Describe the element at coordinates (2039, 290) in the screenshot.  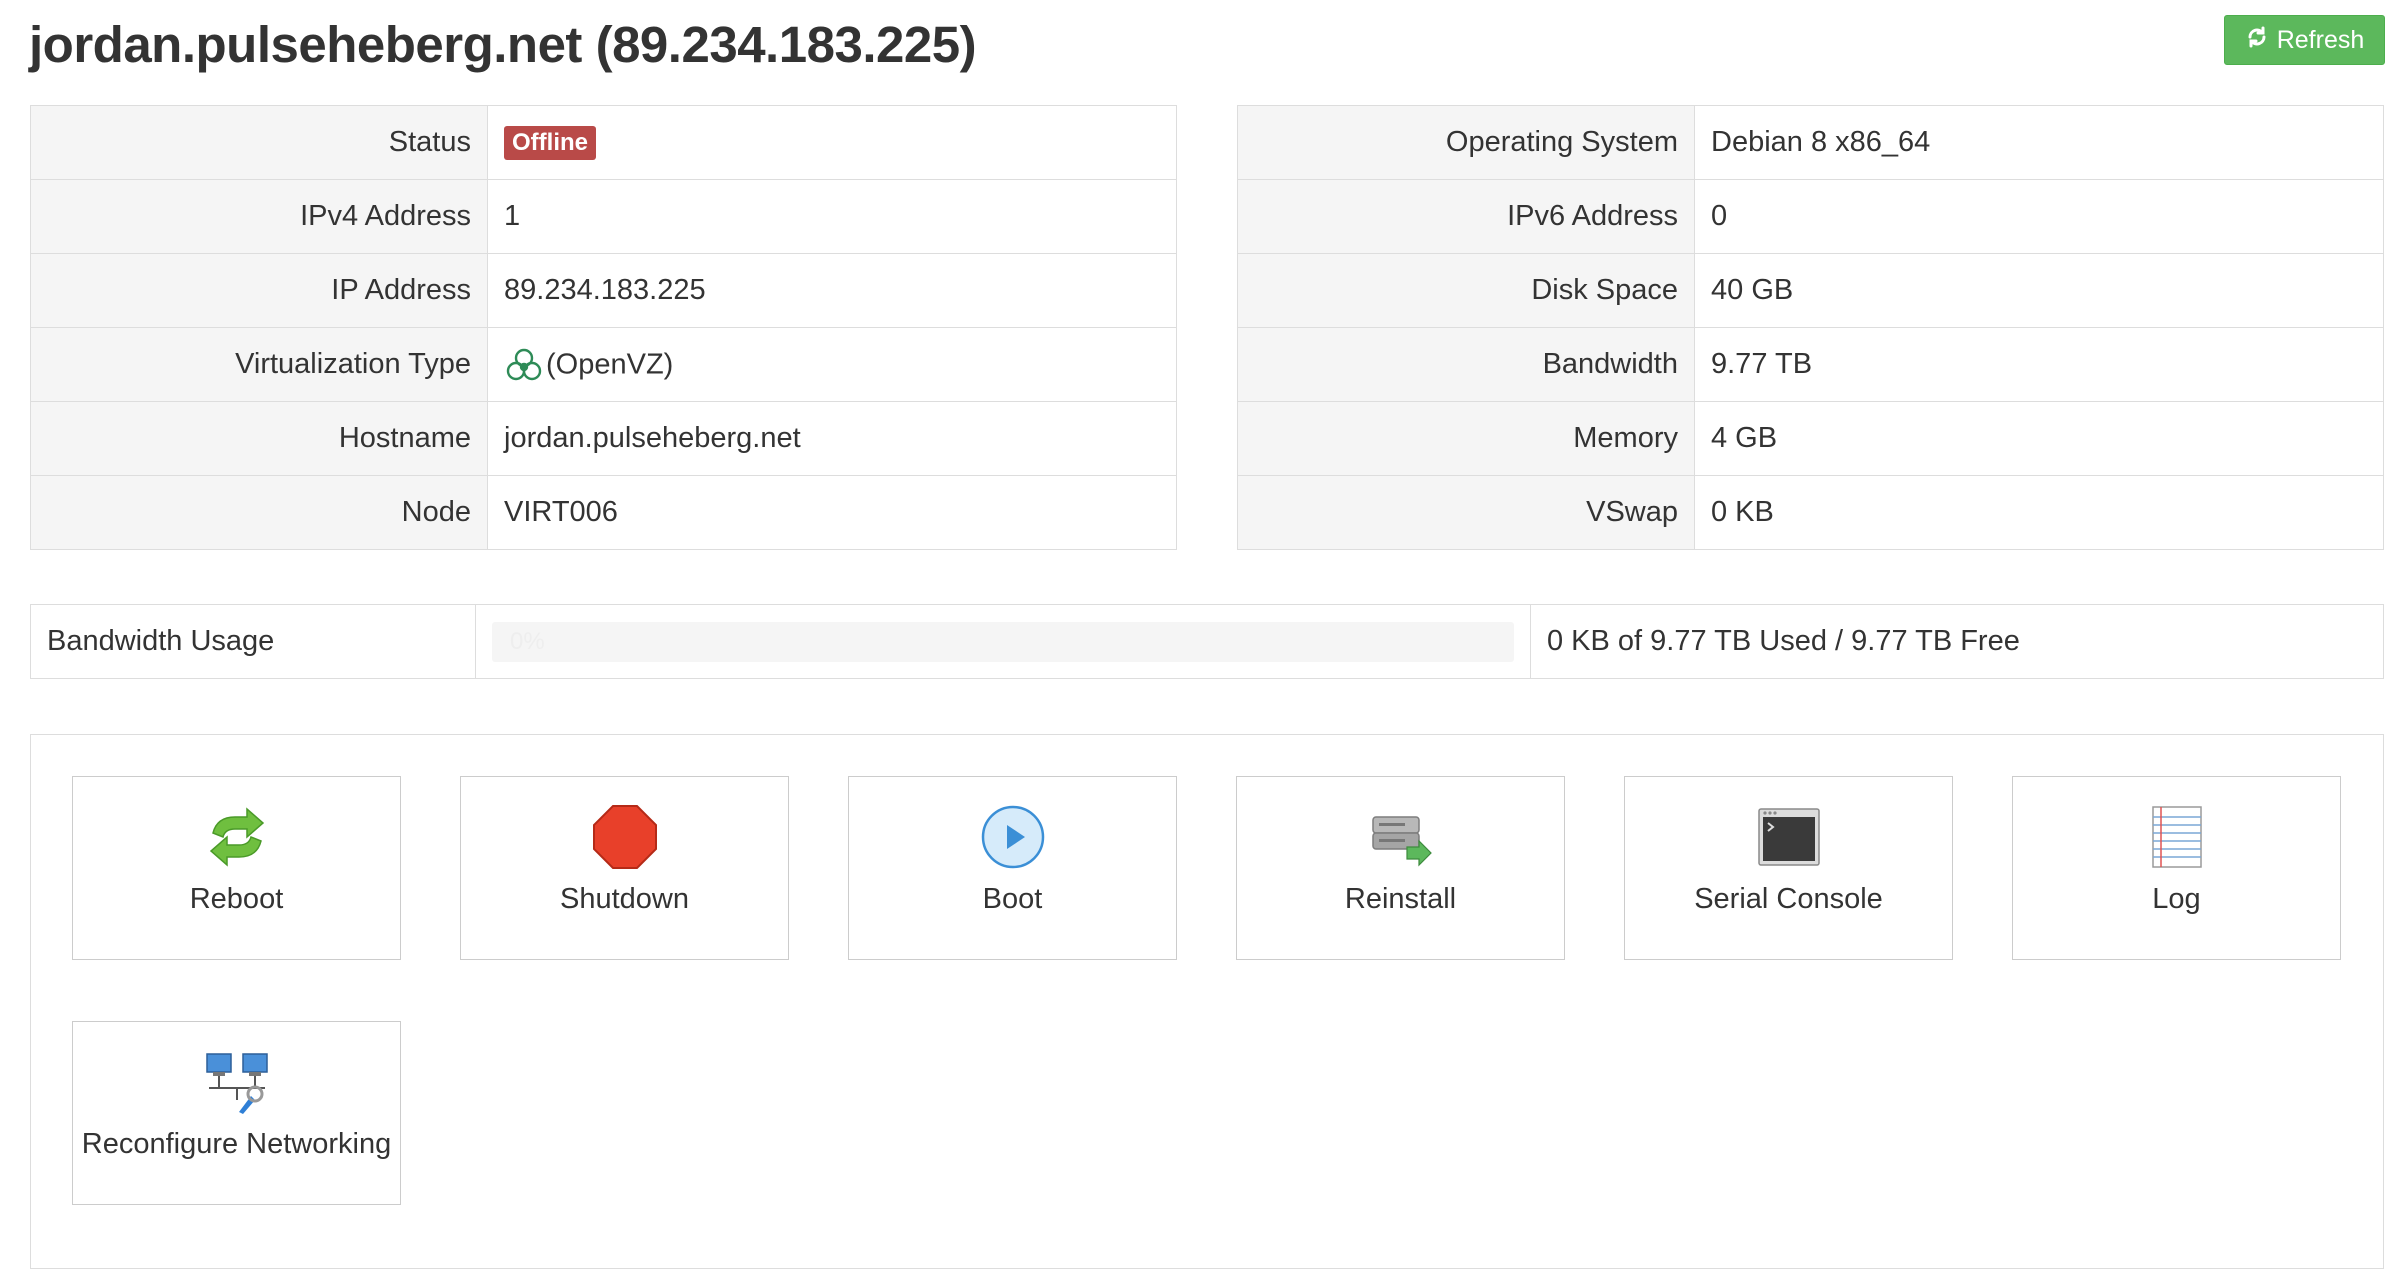
I see `info-value: 40 GB` at that location.